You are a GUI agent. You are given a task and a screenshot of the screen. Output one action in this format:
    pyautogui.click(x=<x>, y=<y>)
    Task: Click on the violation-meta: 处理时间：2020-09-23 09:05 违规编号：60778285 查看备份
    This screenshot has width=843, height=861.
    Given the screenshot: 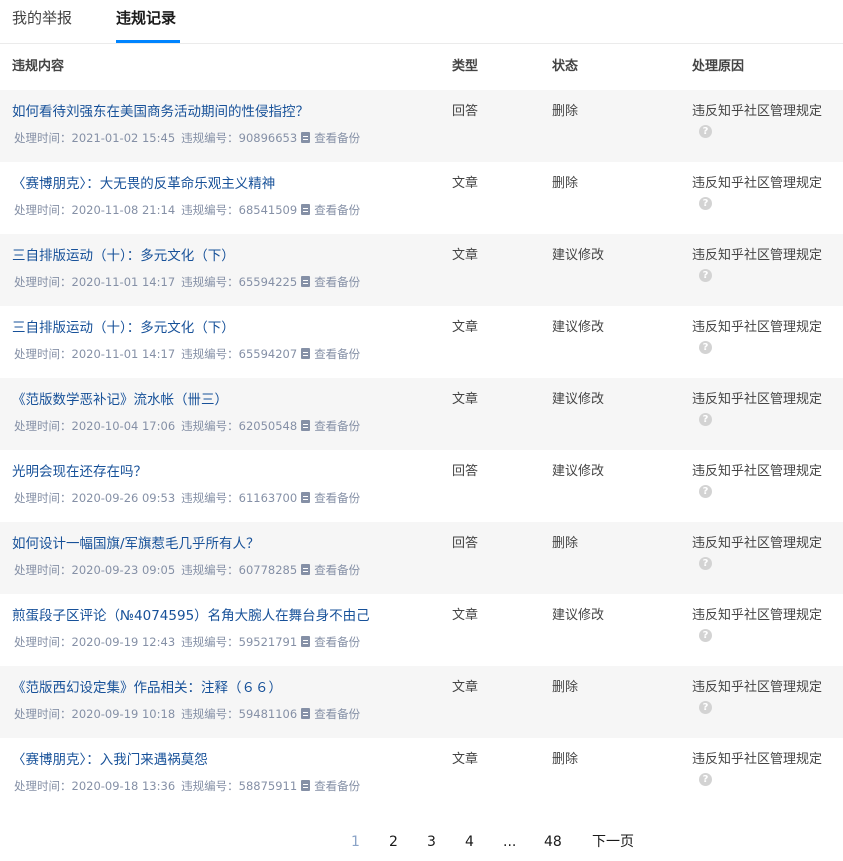 What is the action you would take?
    pyautogui.click(x=187, y=570)
    